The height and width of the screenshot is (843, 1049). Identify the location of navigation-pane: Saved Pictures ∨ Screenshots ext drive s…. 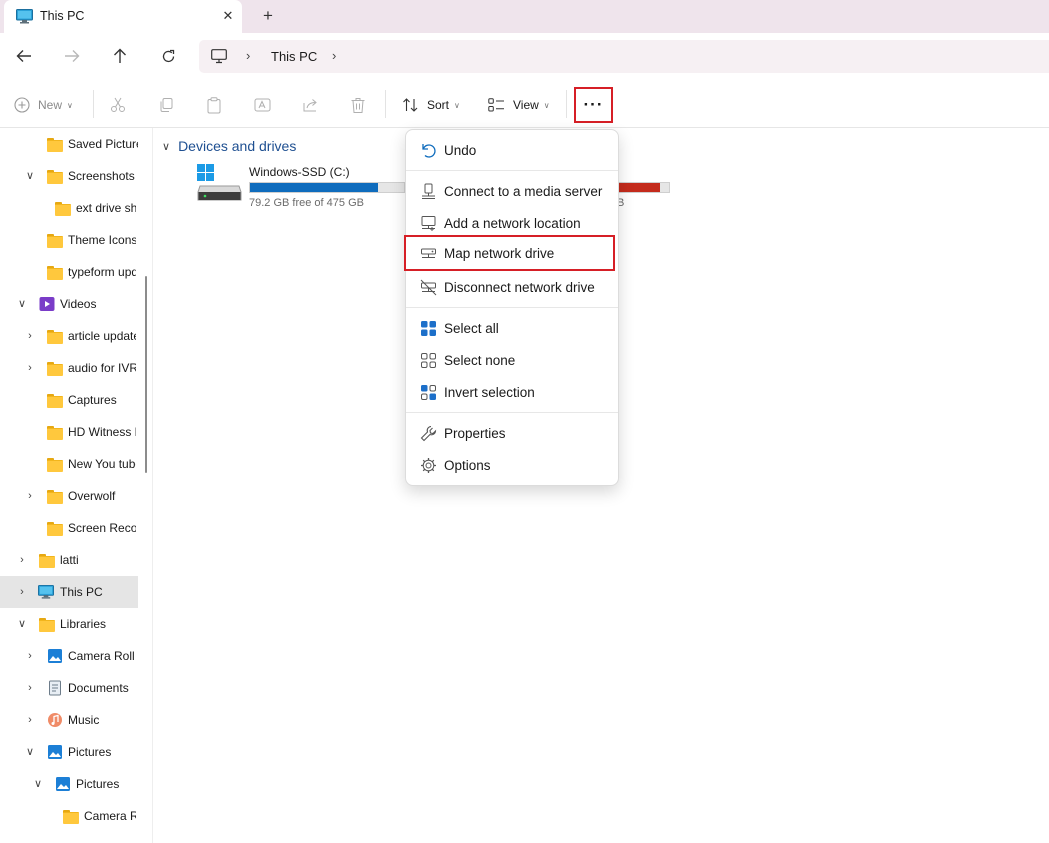
(76, 485).